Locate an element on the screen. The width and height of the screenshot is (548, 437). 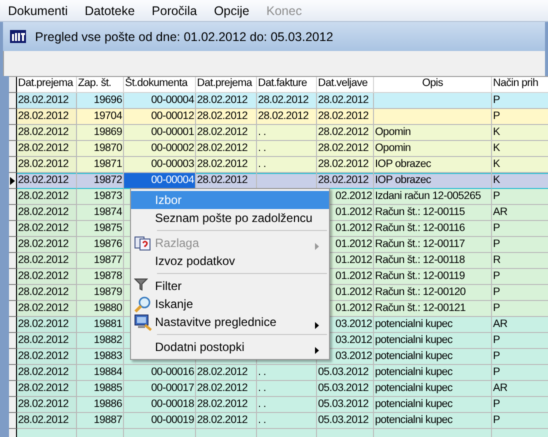
row-pointer-icon is located at coordinates (12, 181).